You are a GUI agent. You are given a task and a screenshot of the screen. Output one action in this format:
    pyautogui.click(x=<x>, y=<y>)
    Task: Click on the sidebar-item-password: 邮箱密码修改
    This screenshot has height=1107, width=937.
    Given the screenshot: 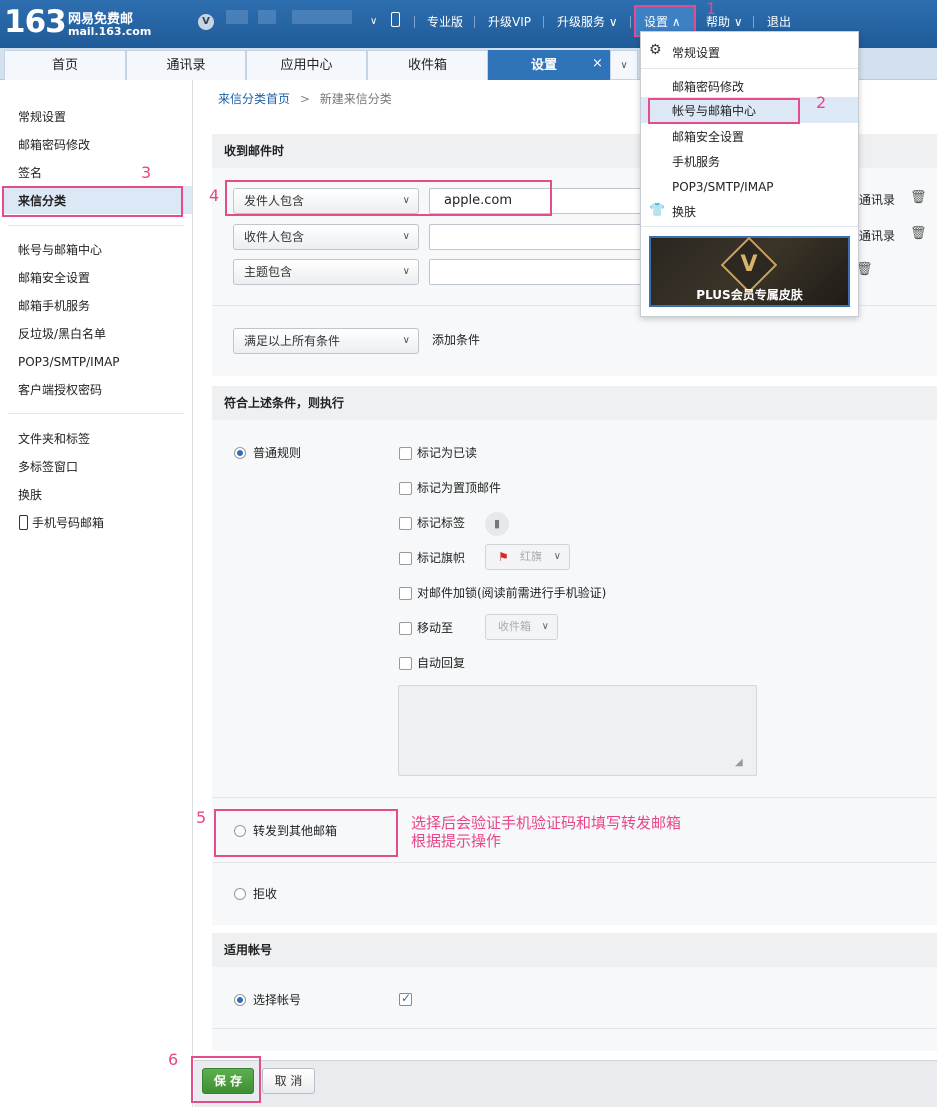 What is the action you would take?
    pyautogui.click(x=54, y=145)
    